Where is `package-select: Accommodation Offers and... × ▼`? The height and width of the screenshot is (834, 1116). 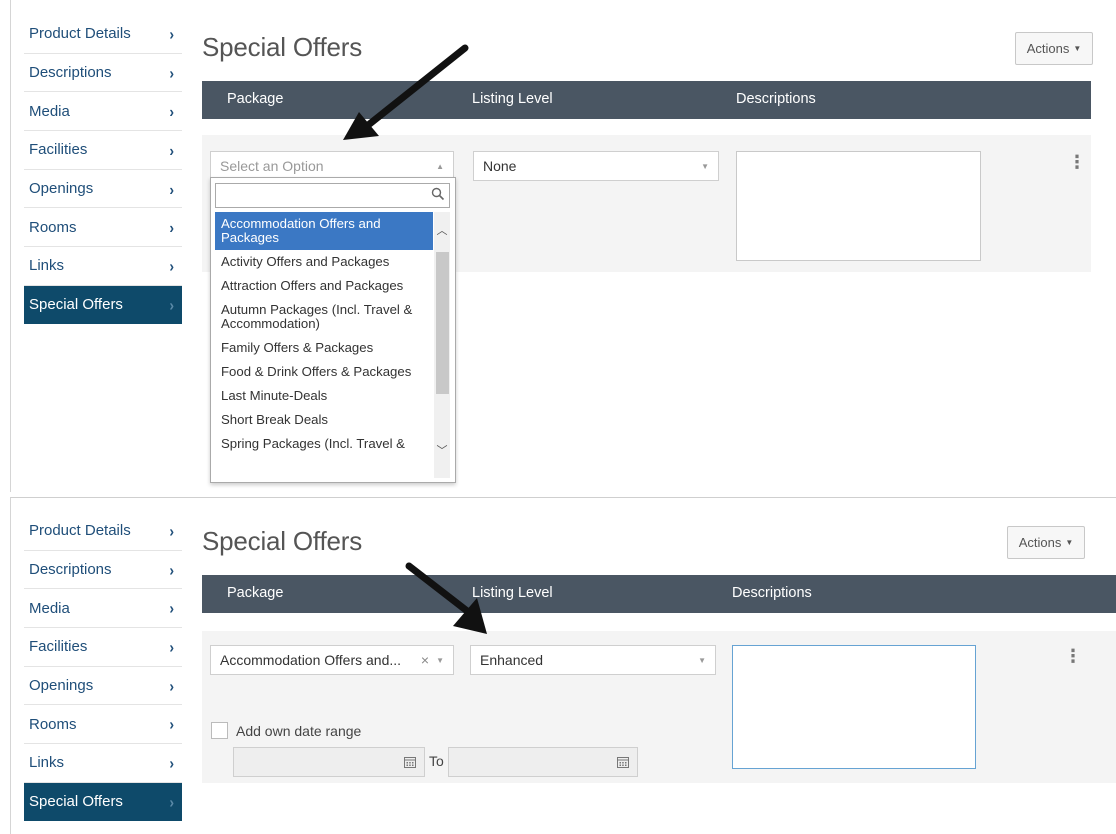 package-select: Accommodation Offers and... × ▼ is located at coordinates (332, 660).